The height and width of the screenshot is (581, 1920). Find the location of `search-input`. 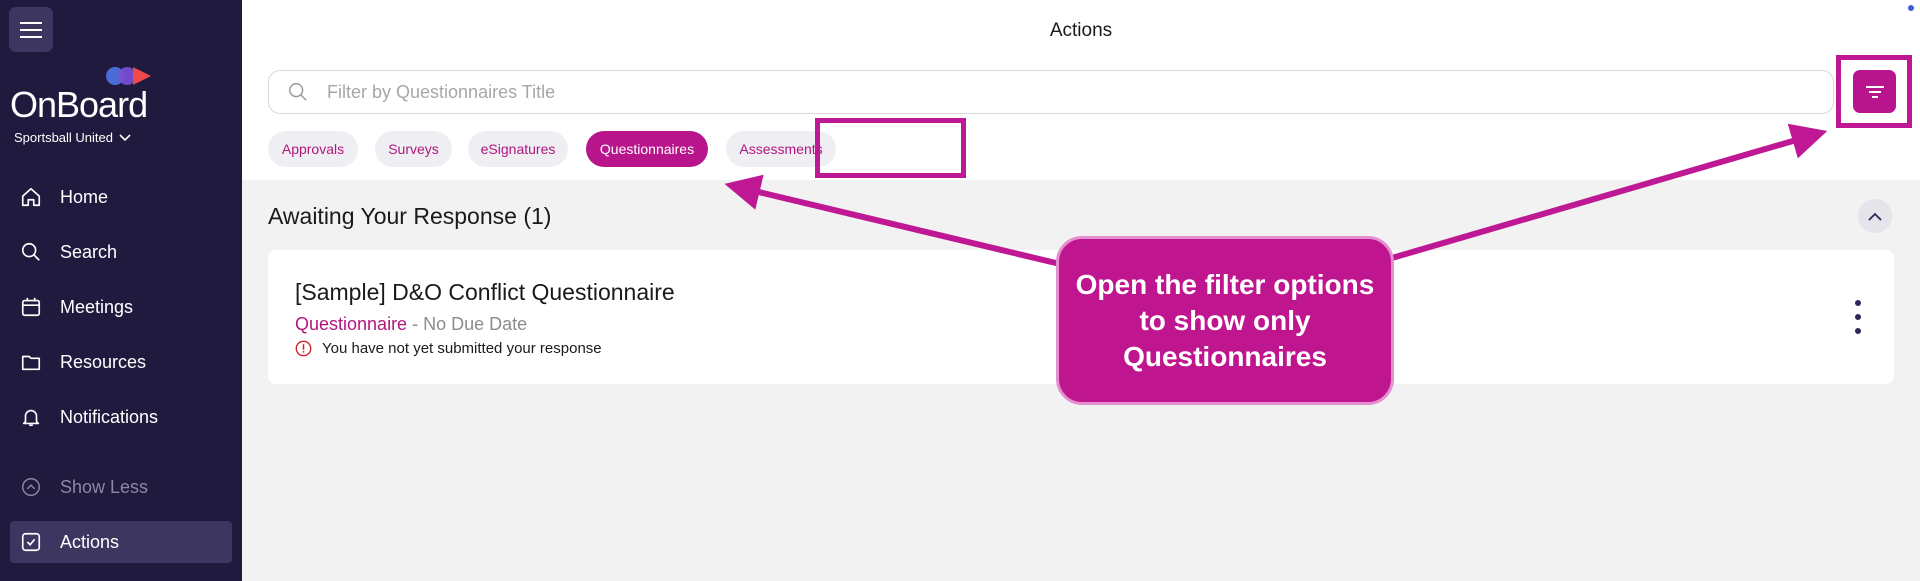

search-input is located at coordinates (1080, 92).